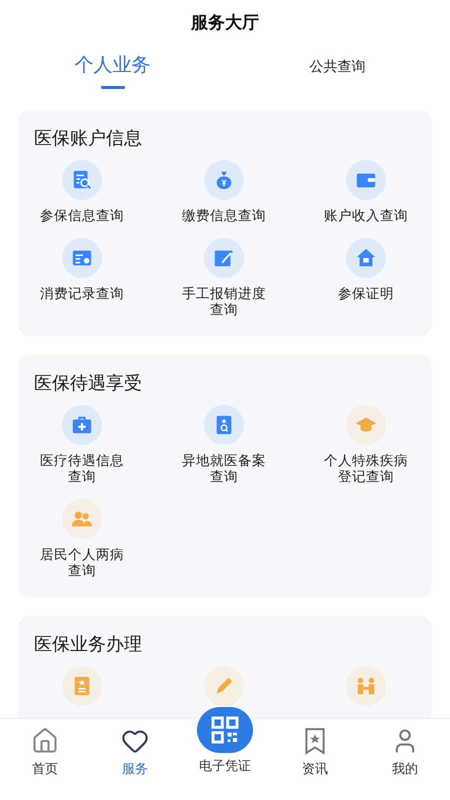 The image size is (450, 800). I want to click on section-title: 医保待遇享受, so click(88, 383).